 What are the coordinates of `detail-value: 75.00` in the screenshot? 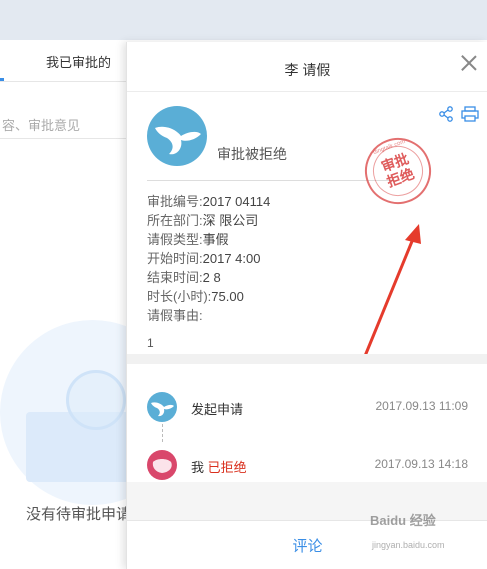 It's located at (227, 296).